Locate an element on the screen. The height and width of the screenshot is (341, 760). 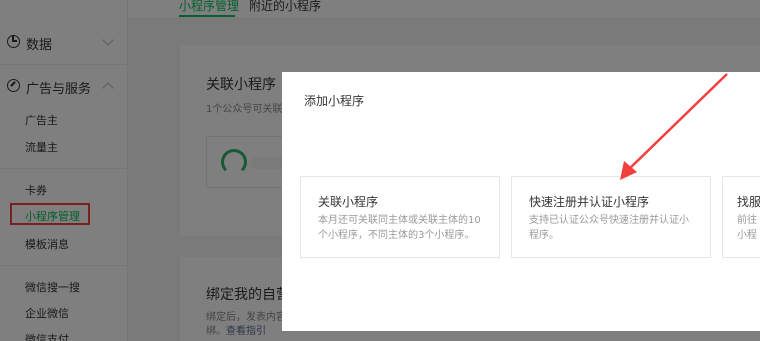
option-find-service: 找服 前往 小程 is located at coordinates (741, 217).